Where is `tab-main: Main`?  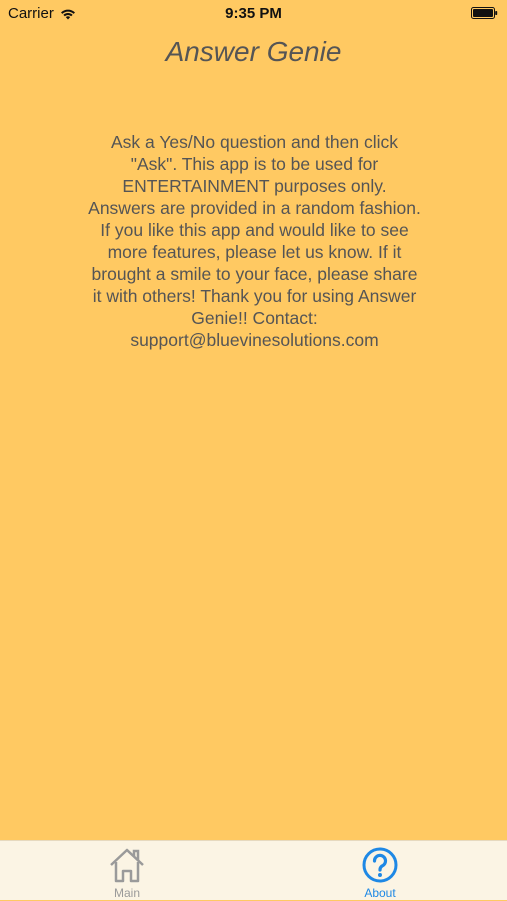
tab-main: Main is located at coordinates (127, 871).